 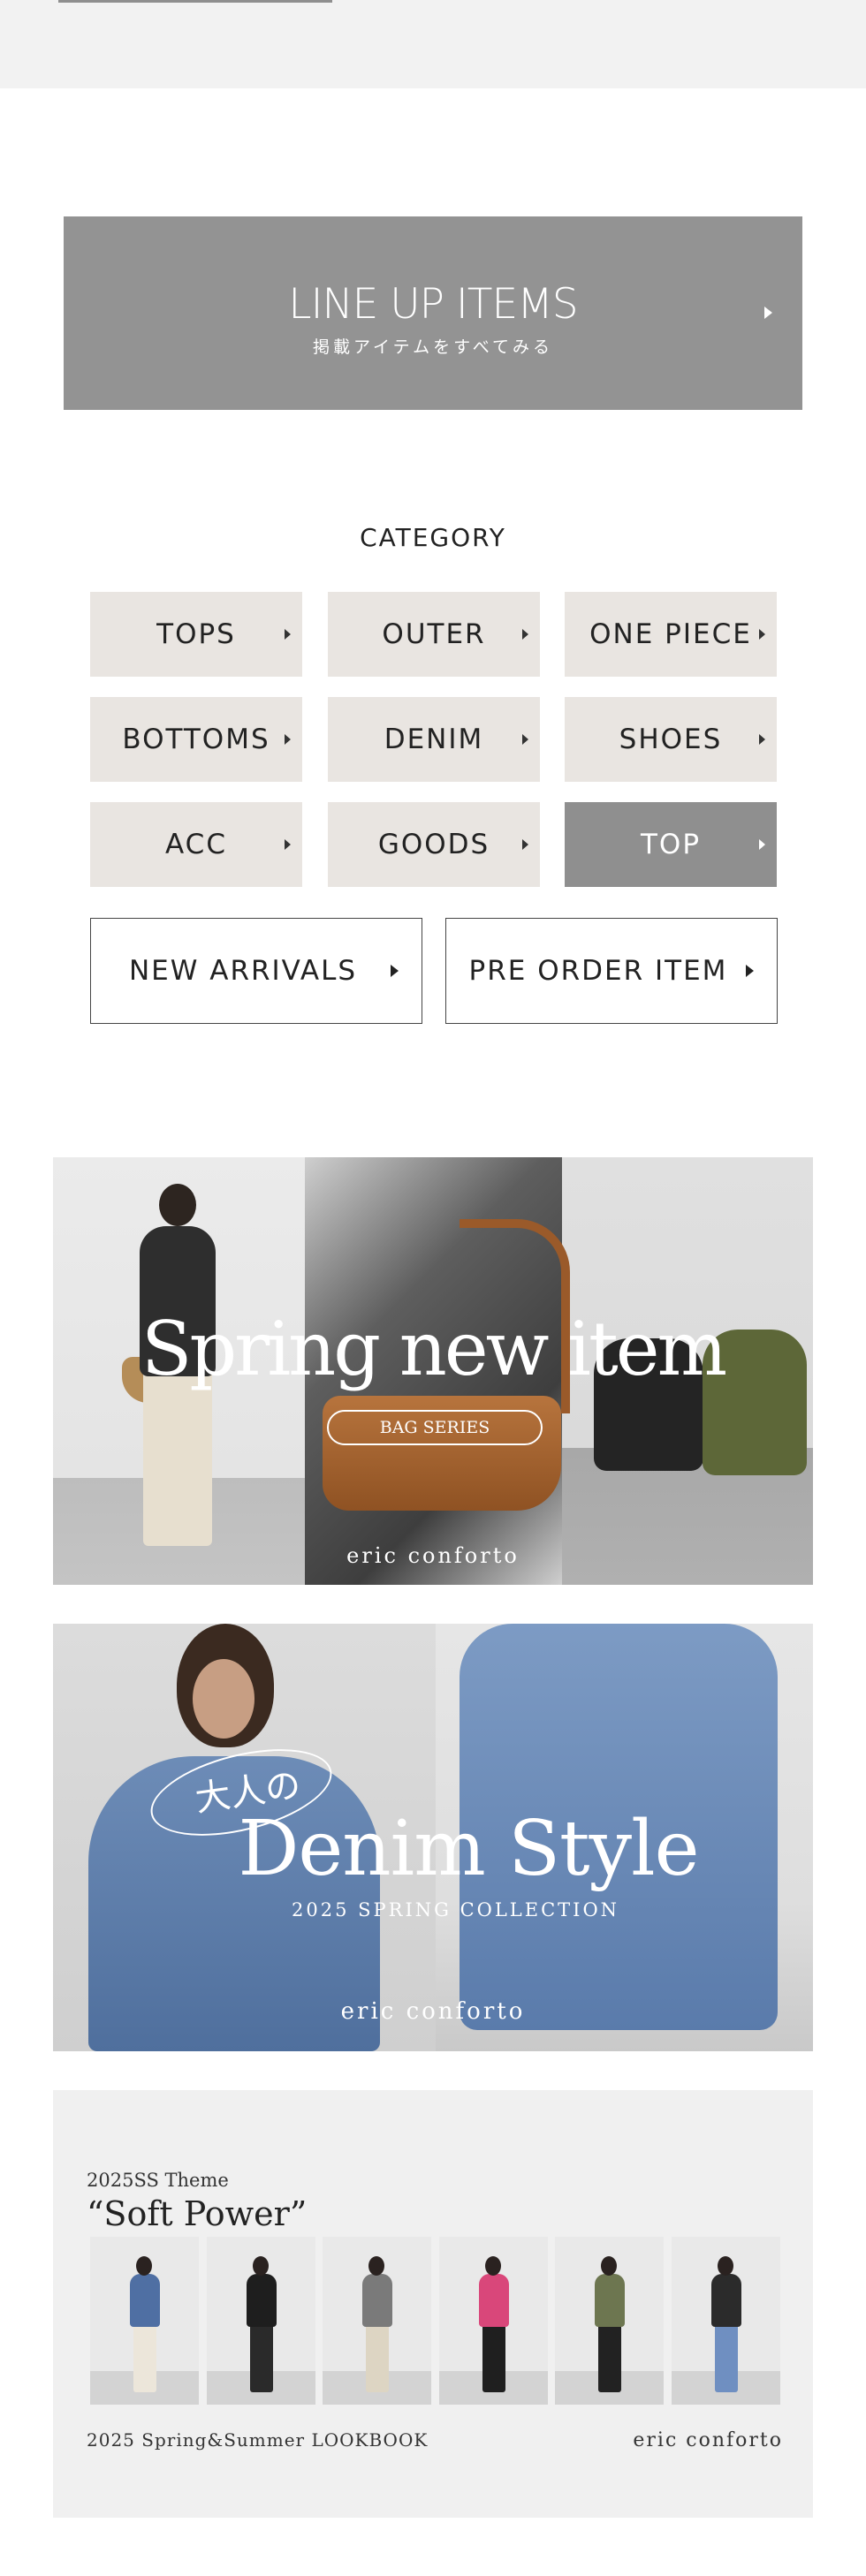 I want to click on button-label: PRE ORDER ITEM, so click(x=598, y=971).